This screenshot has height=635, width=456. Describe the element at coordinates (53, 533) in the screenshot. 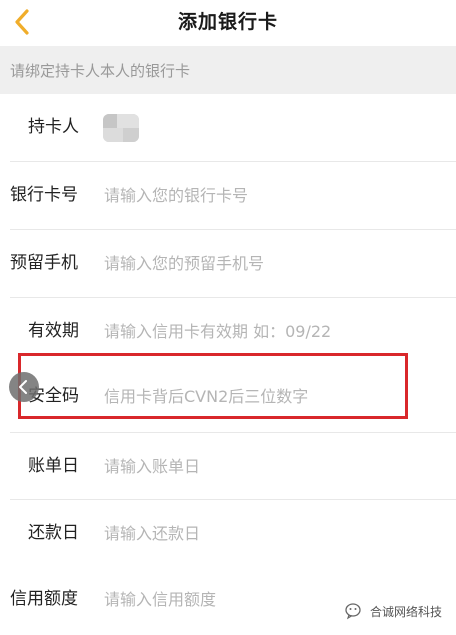

I see `repay-day-label: 还款日` at that location.